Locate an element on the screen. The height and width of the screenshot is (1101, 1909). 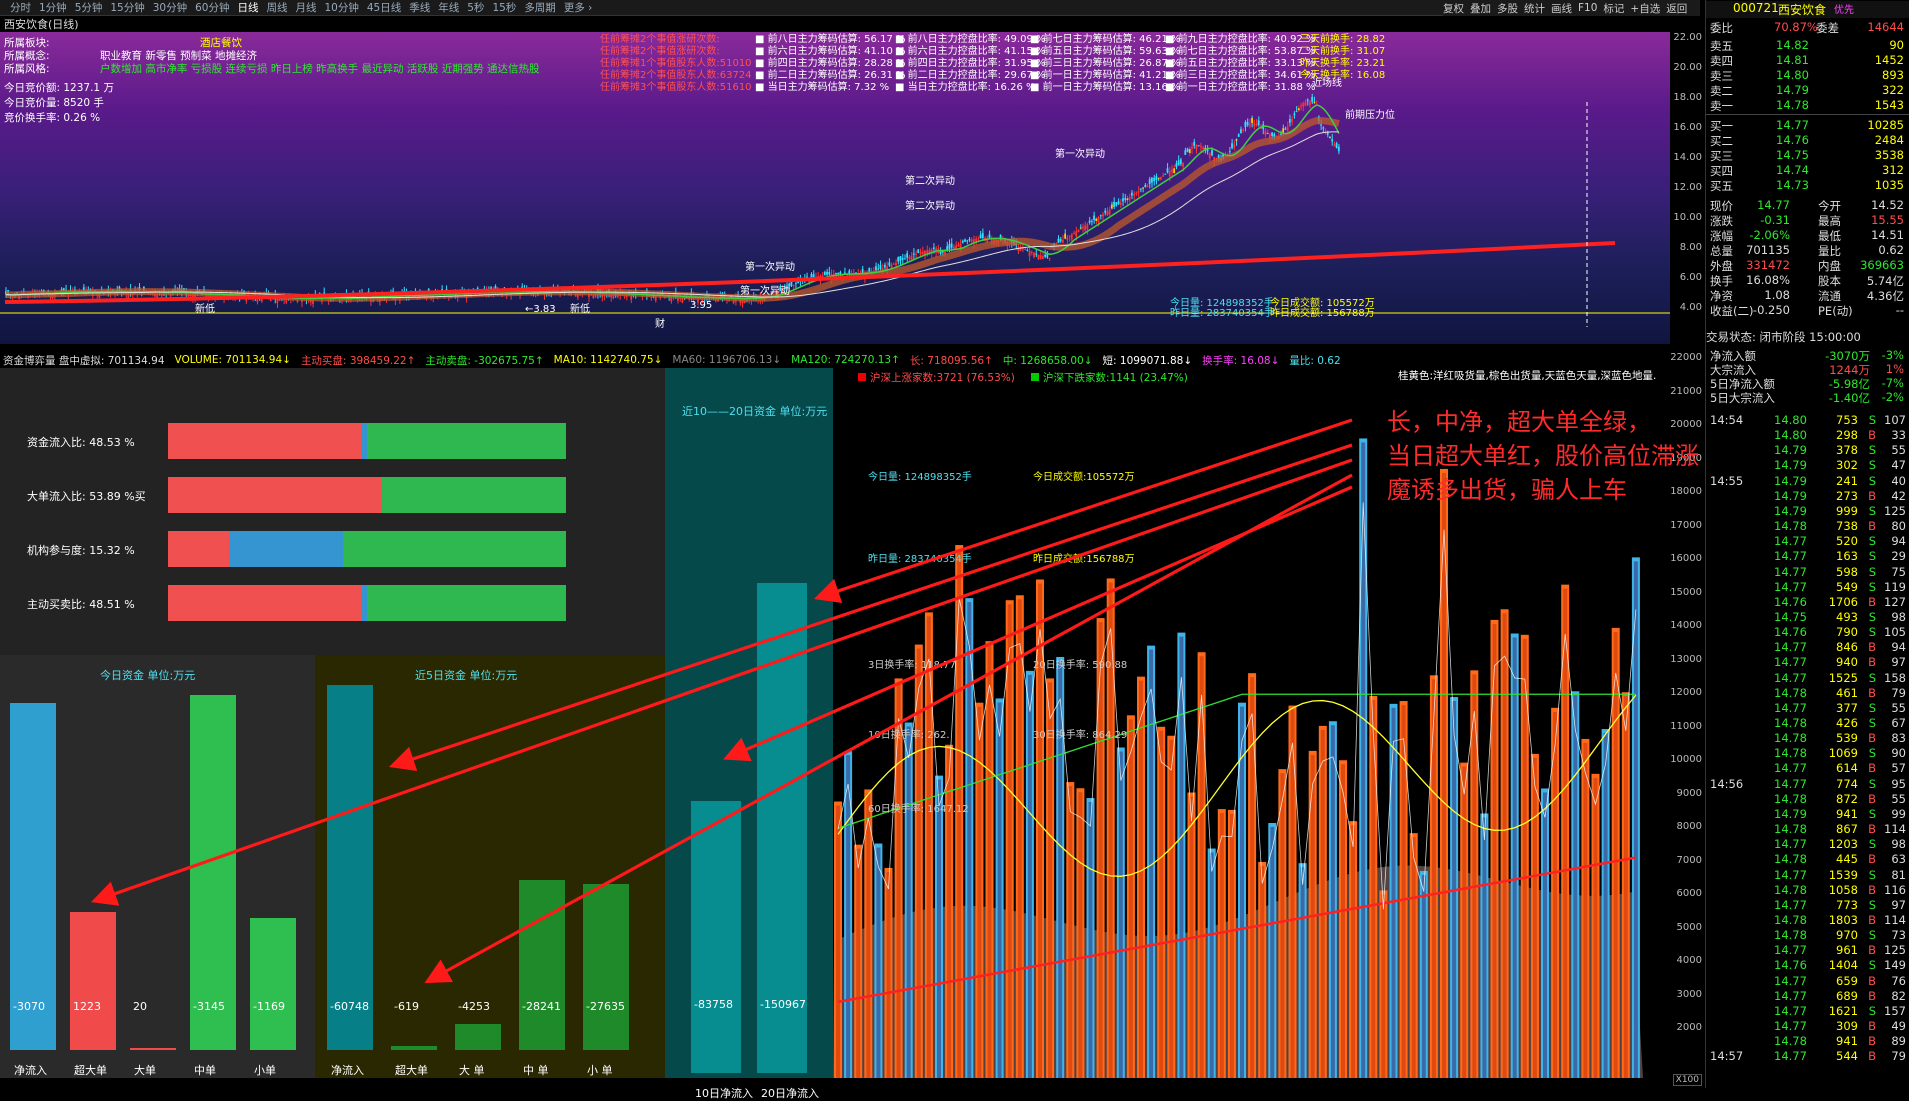
tick-row: 14.78 738 B 80 is located at coordinates (1807, 526).